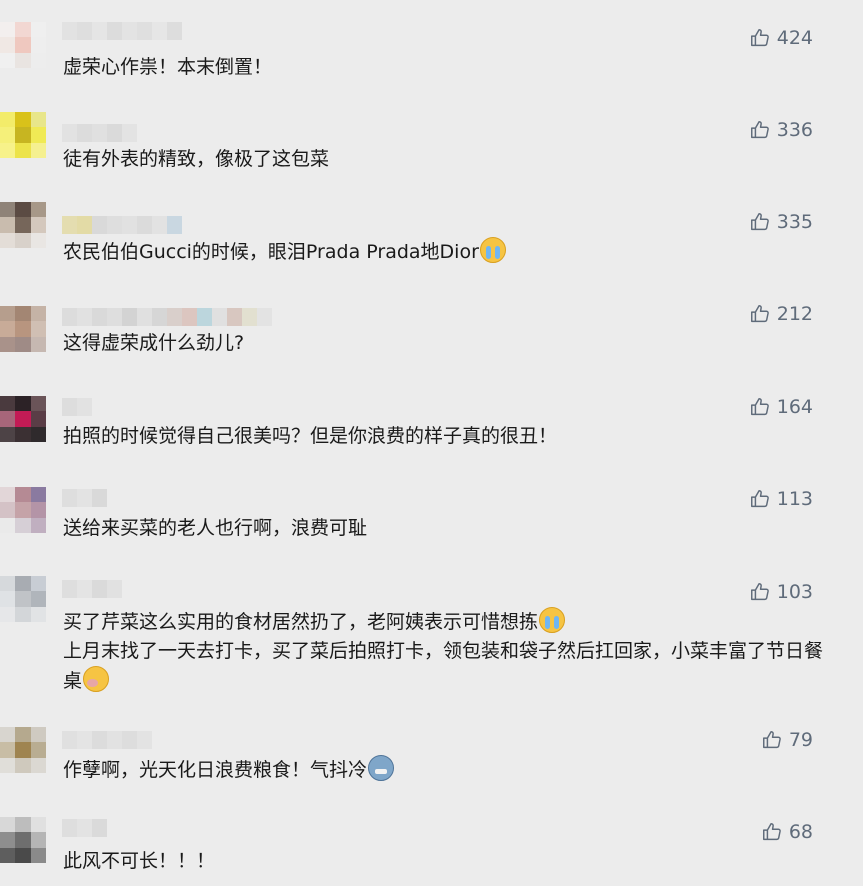  I want to click on like-button: 164, so click(781, 407).